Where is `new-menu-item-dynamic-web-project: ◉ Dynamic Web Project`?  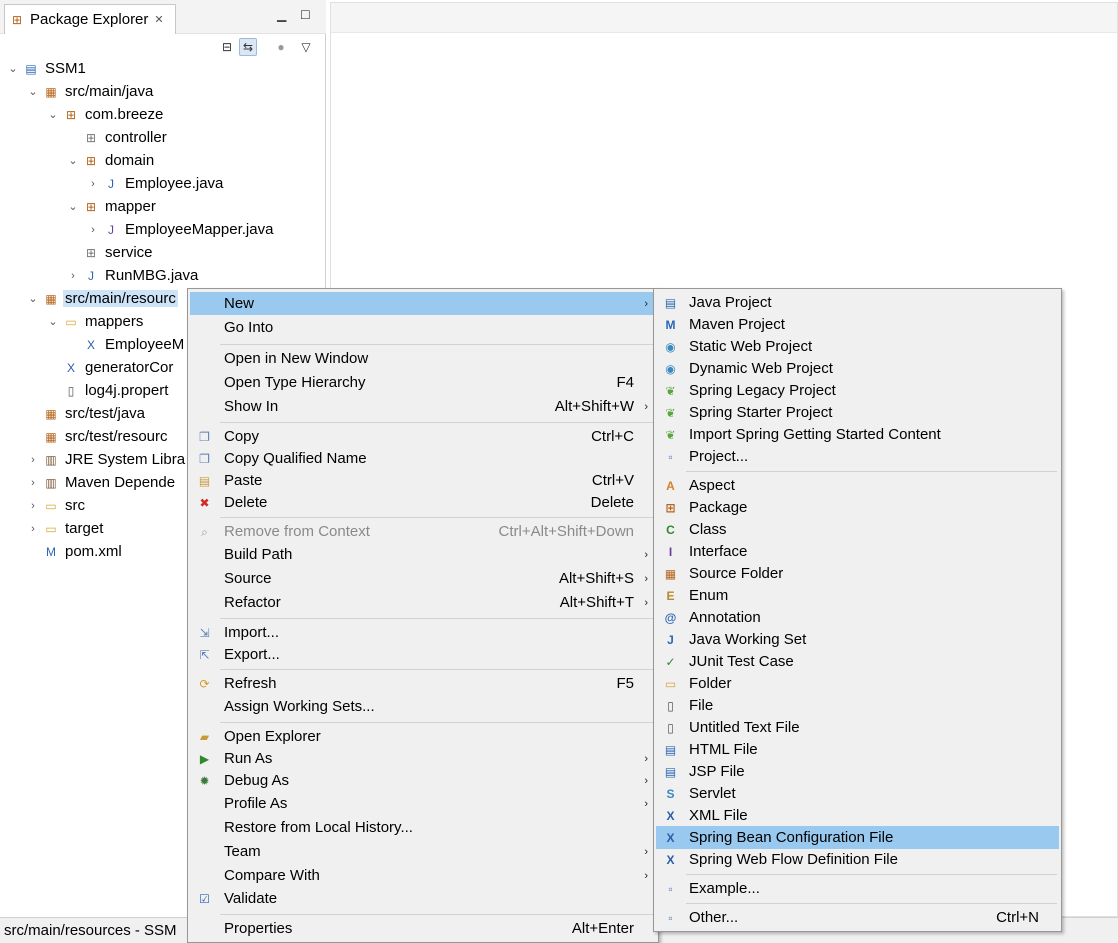 new-menu-item-dynamic-web-project: ◉ Dynamic Web Project is located at coordinates (857, 368).